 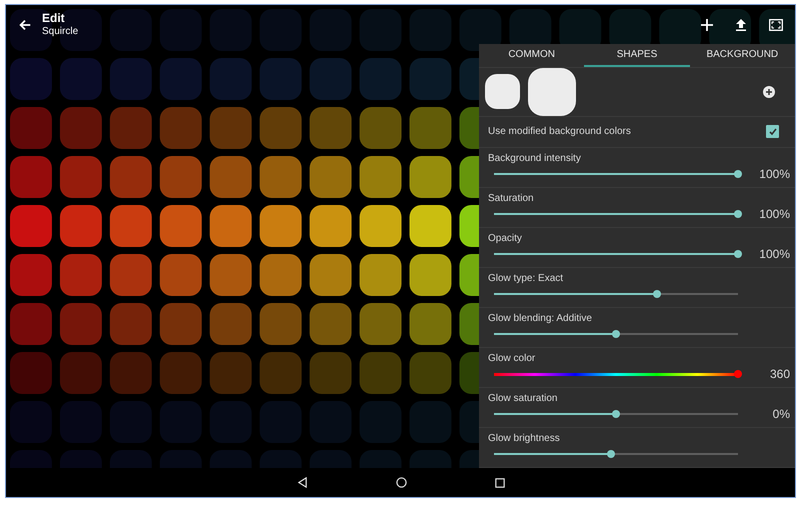 I want to click on tab: SHAPES, so click(x=637, y=55).